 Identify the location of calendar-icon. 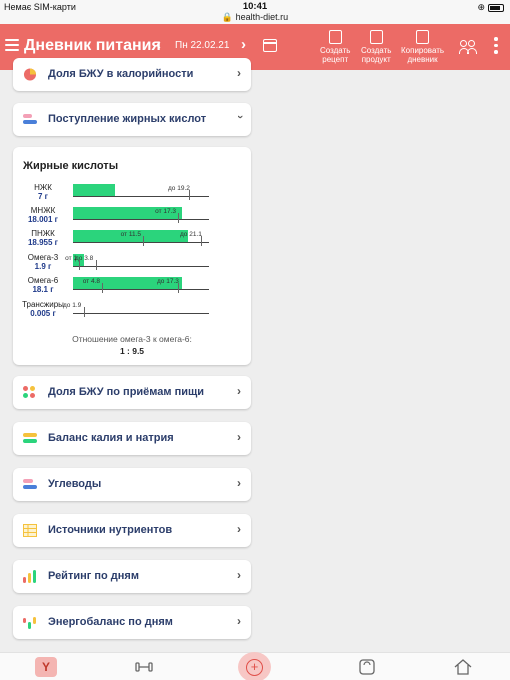
(270, 45).